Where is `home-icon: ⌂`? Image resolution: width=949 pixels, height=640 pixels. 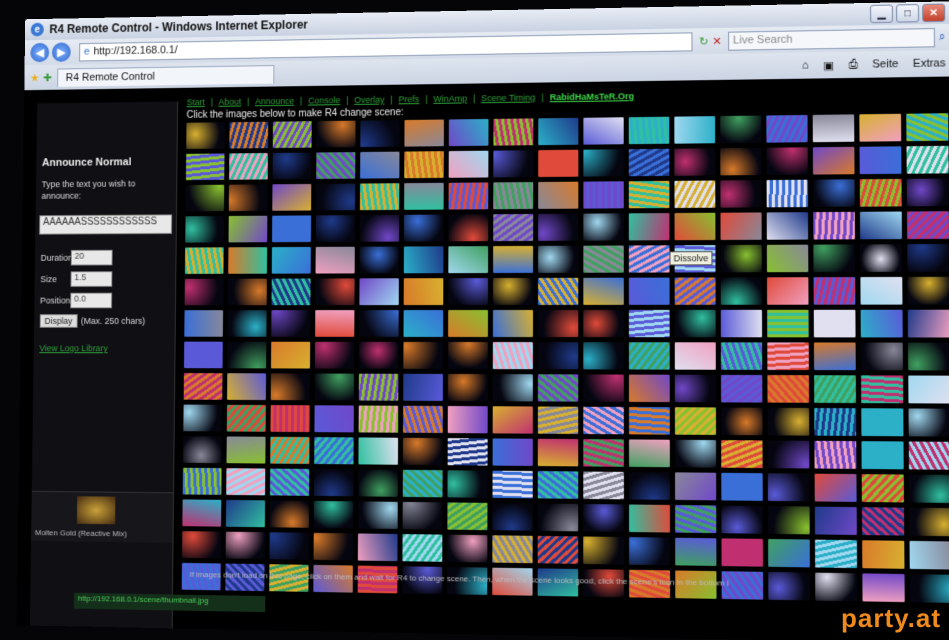
home-icon: ⌂ is located at coordinates (805, 65).